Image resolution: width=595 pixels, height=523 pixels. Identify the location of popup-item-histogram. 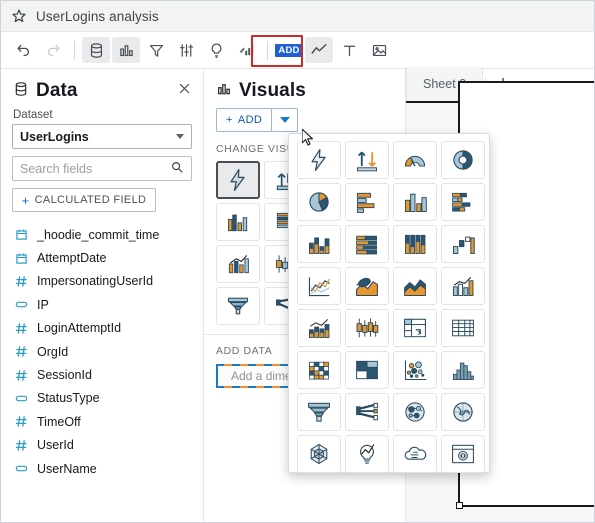
(463, 370).